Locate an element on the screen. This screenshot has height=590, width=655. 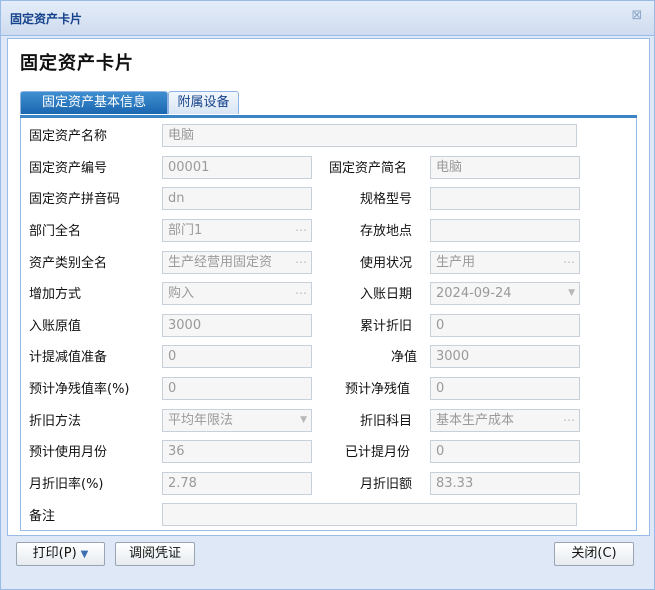
dep-account-field: 基本生产成本 ⋯ is located at coordinates (505, 420).